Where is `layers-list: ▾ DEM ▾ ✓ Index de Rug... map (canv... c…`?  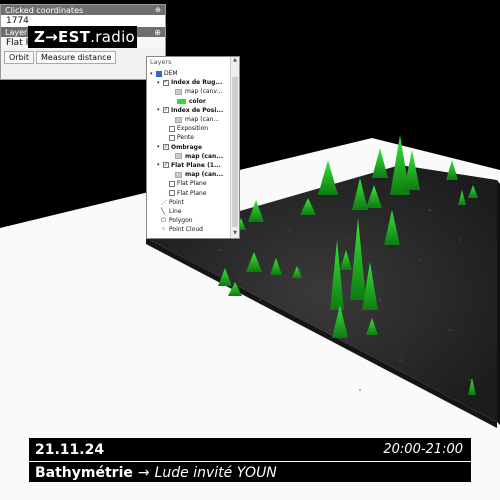 layers-list: ▾ DEM ▾ ✓ Index de Rug... map (canv... c… is located at coordinates (188, 153).